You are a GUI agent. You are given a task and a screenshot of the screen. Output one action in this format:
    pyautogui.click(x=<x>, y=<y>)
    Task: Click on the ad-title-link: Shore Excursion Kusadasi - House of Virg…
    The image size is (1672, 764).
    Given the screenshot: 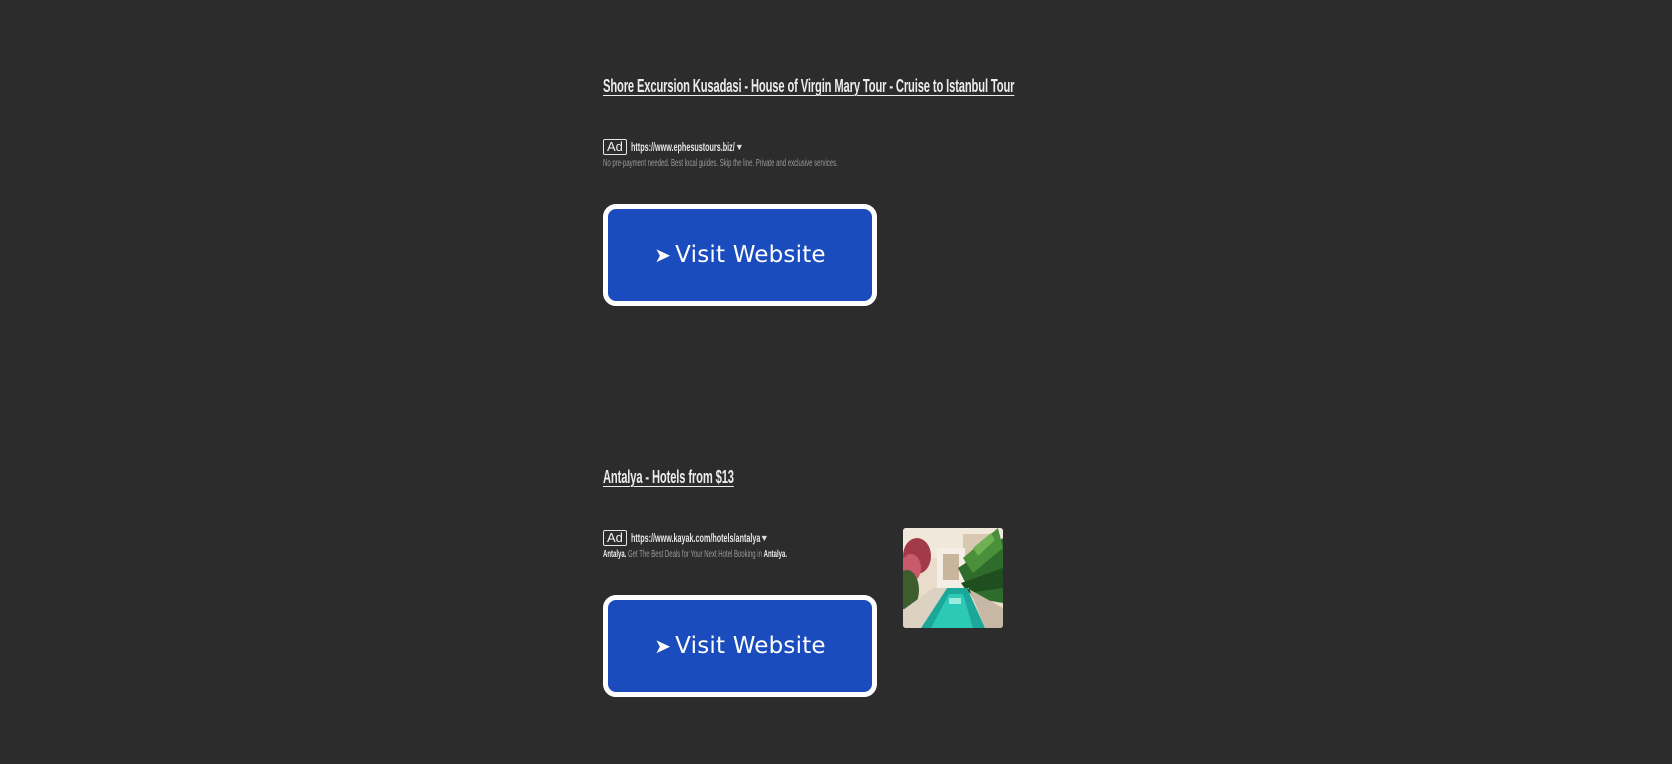 What is the action you would take?
    pyautogui.click(x=808, y=86)
    